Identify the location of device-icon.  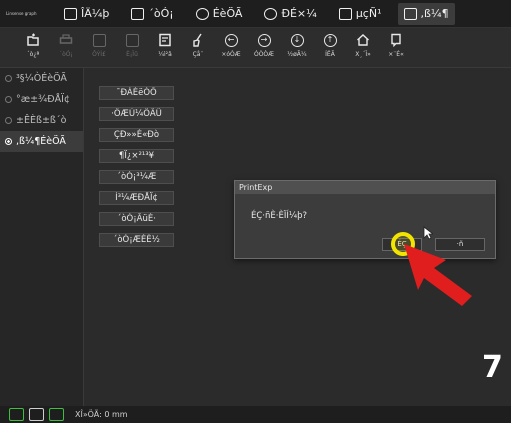
(56, 414).